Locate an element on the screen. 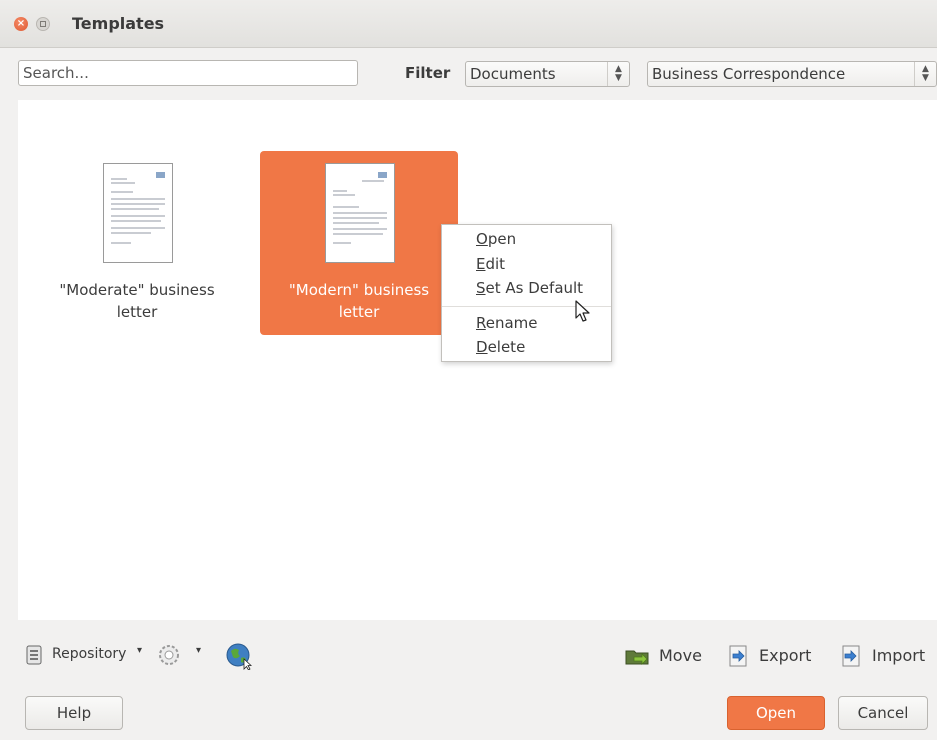 The height and width of the screenshot is (740, 937). repository-icon is located at coordinates (34, 655).